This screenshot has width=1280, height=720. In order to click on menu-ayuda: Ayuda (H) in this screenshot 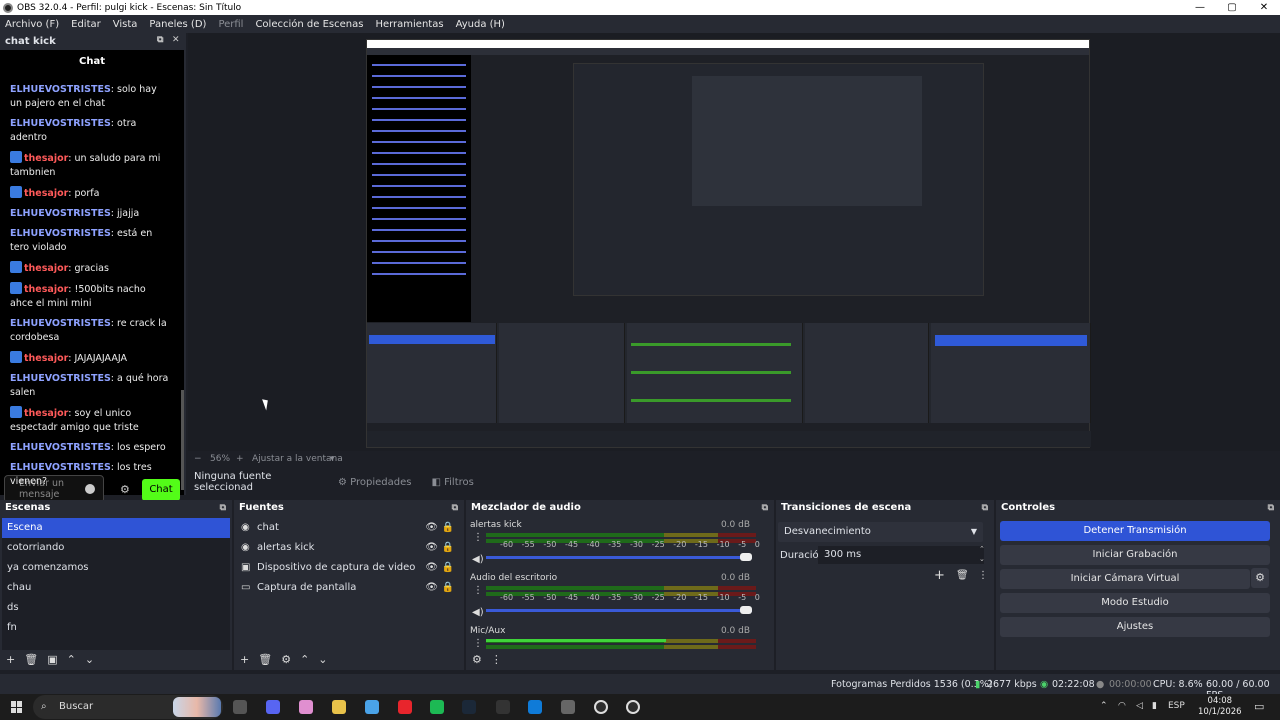, I will do `click(480, 24)`.